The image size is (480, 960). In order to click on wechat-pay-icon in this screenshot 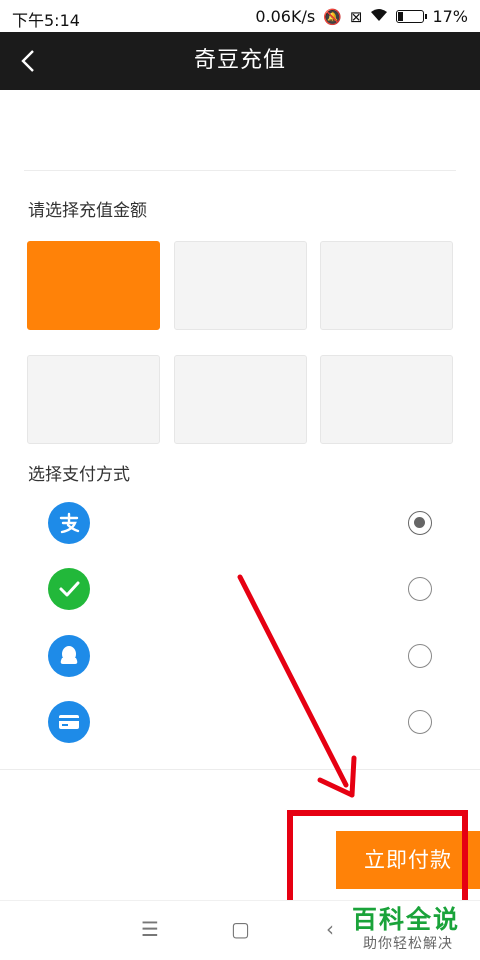, I will do `click(69, 589)`.